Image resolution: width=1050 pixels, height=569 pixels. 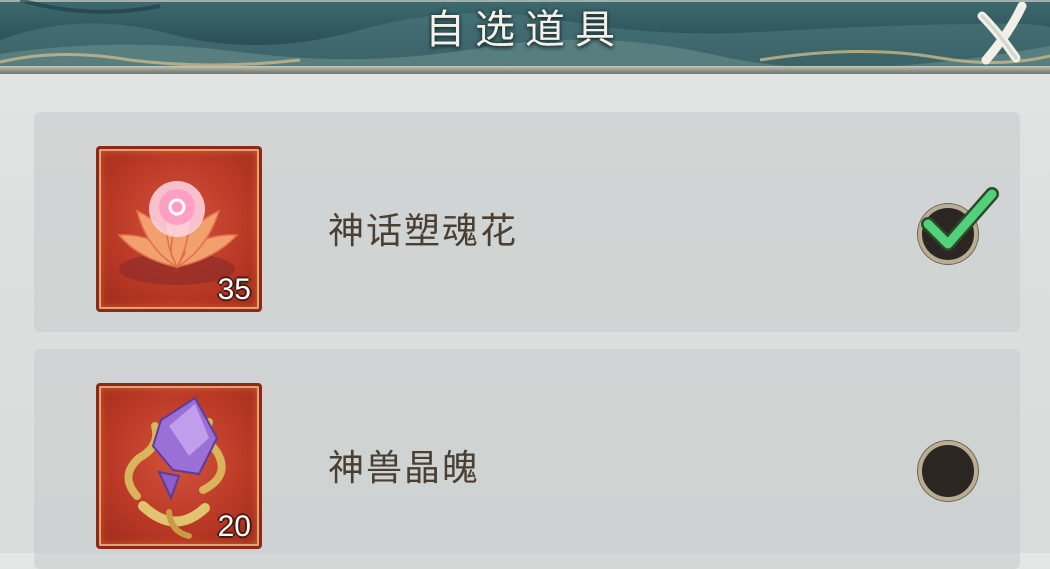 What do you see at coordinates (404, 468) in the screenshot?
I see `item-name: 神兽晶魄` at bounding box center [404, 468].